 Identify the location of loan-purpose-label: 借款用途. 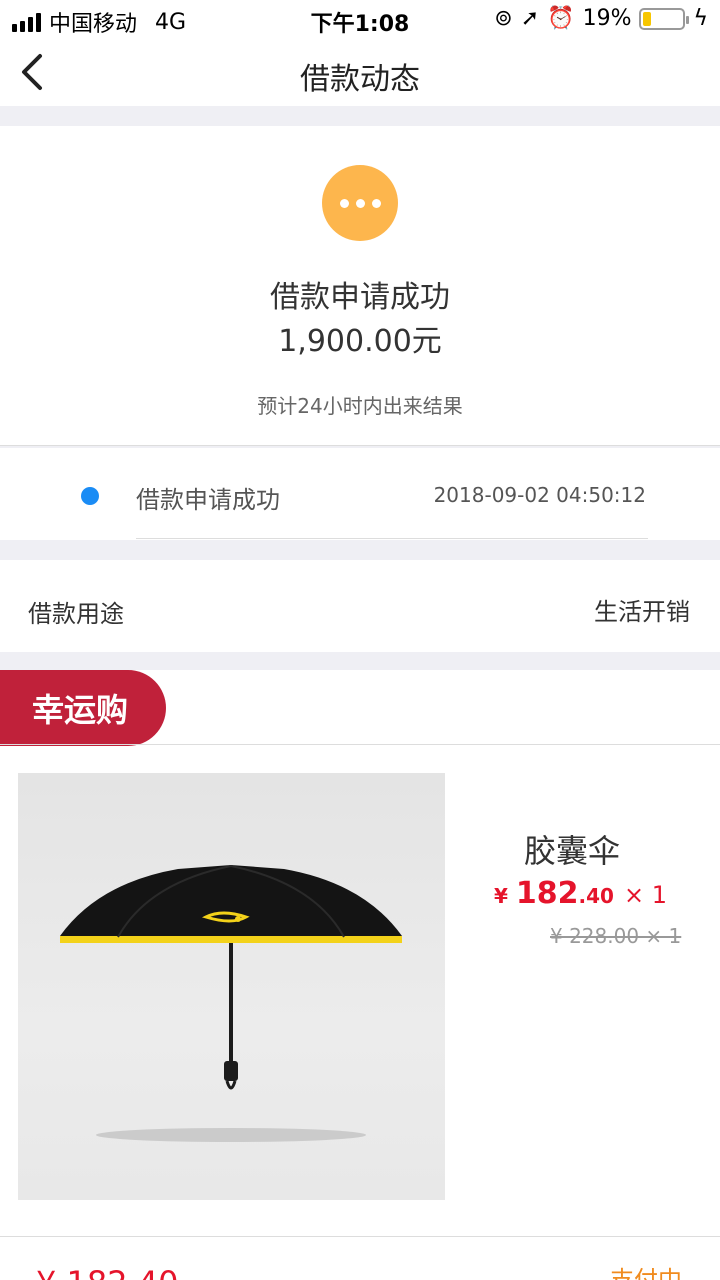
(76, 614).